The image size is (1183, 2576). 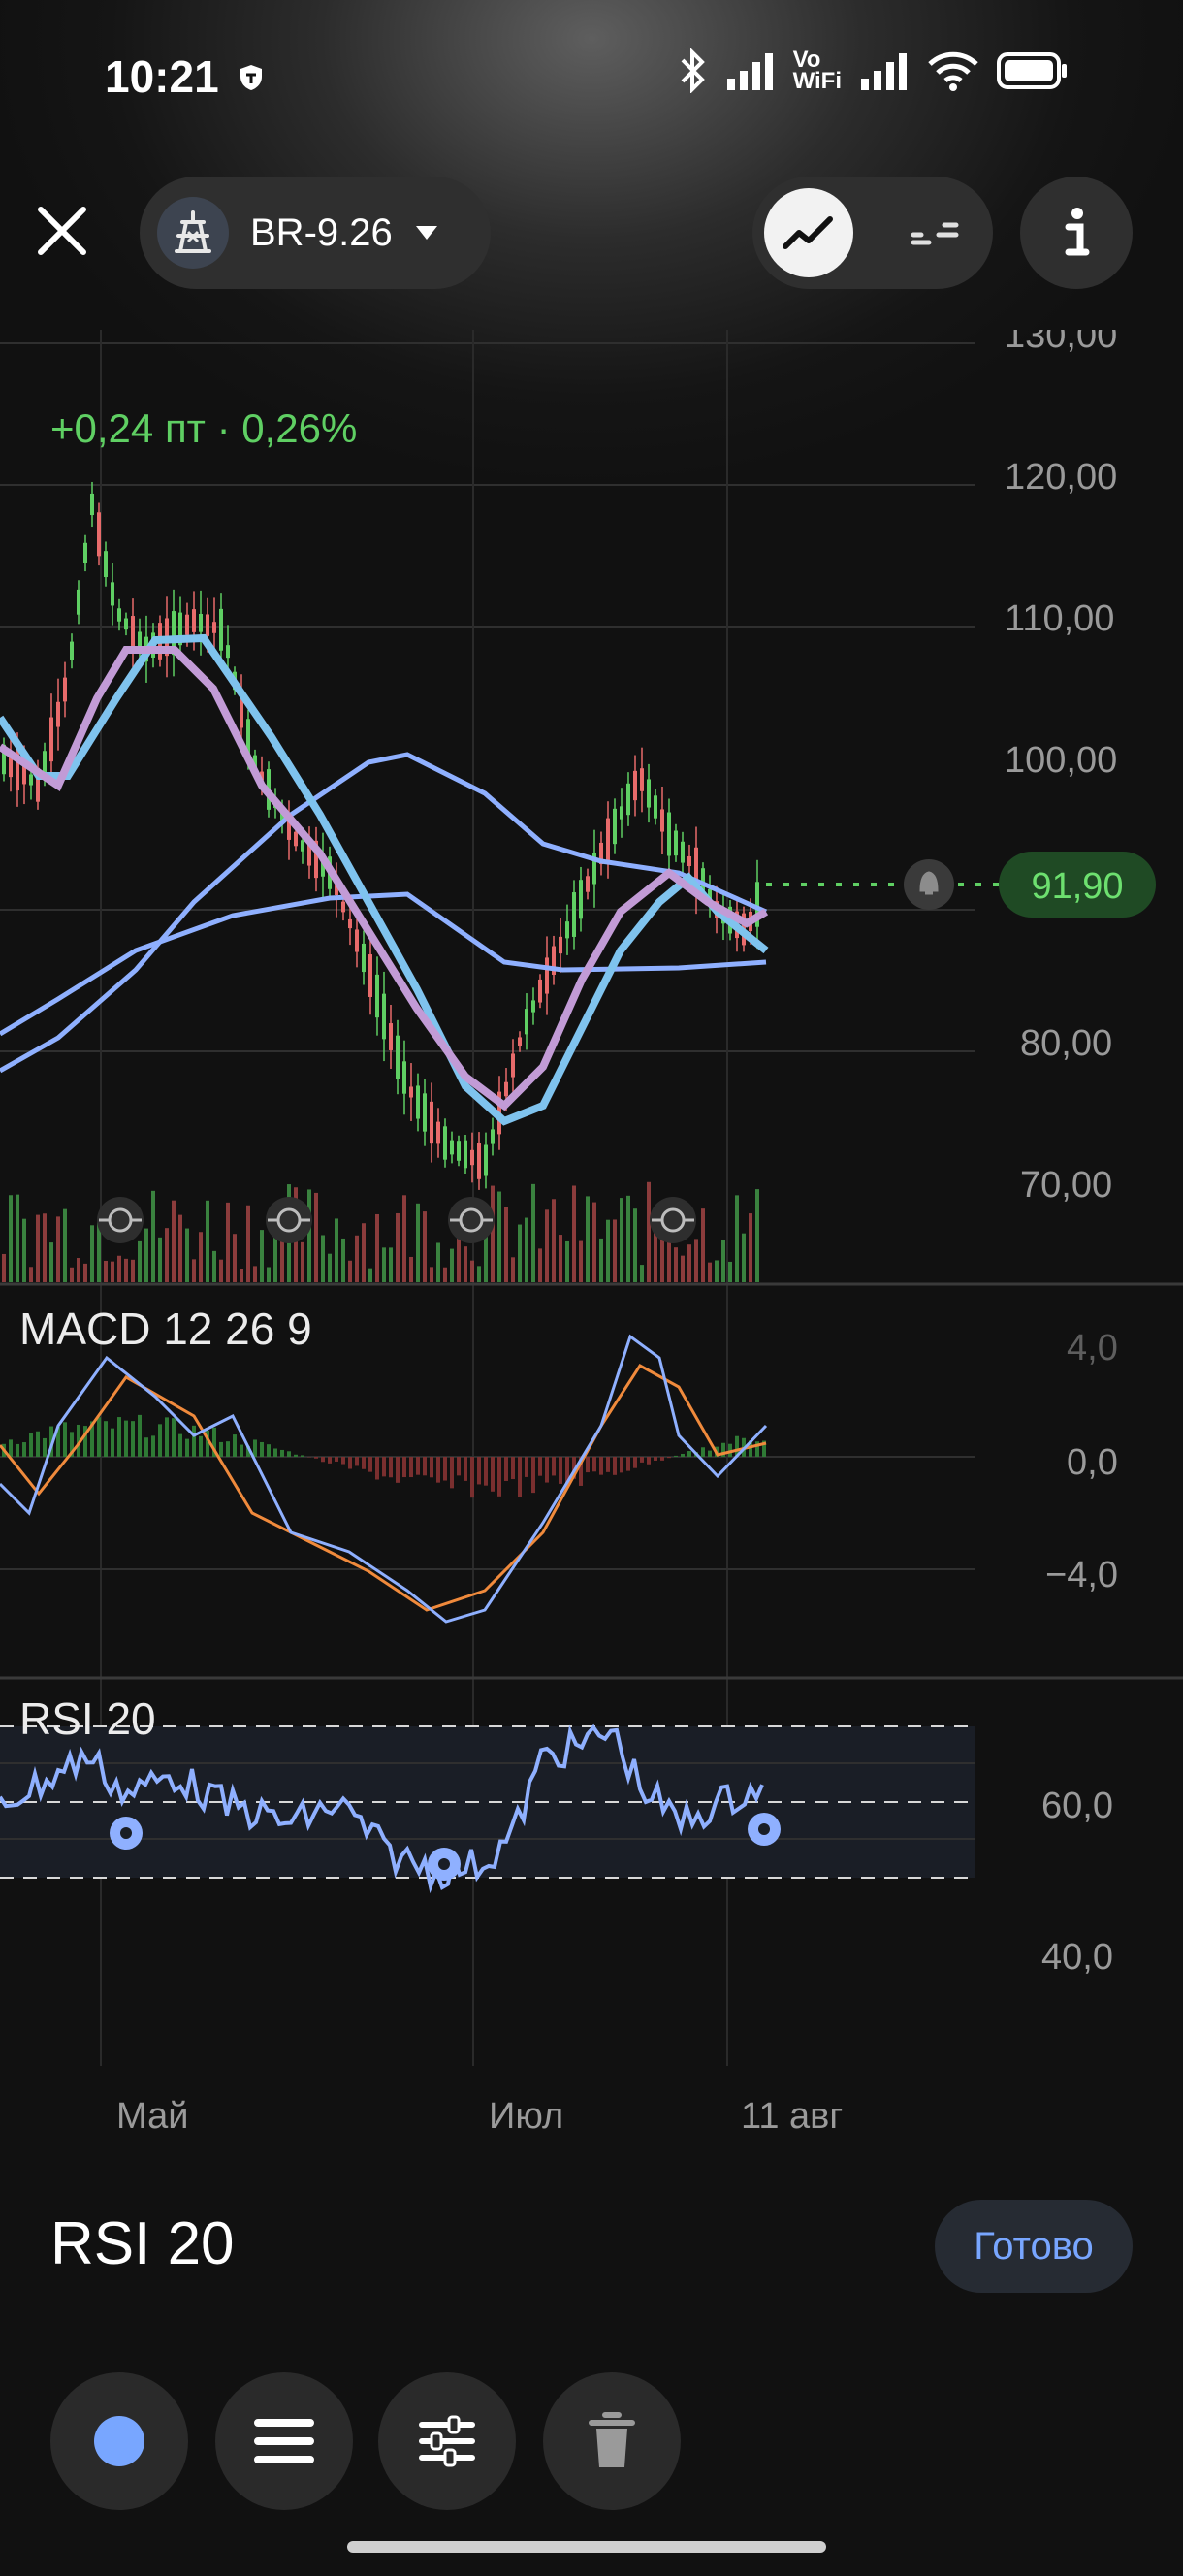 I want to click on price-tick: 100,00, so click(x=1061, y=760).